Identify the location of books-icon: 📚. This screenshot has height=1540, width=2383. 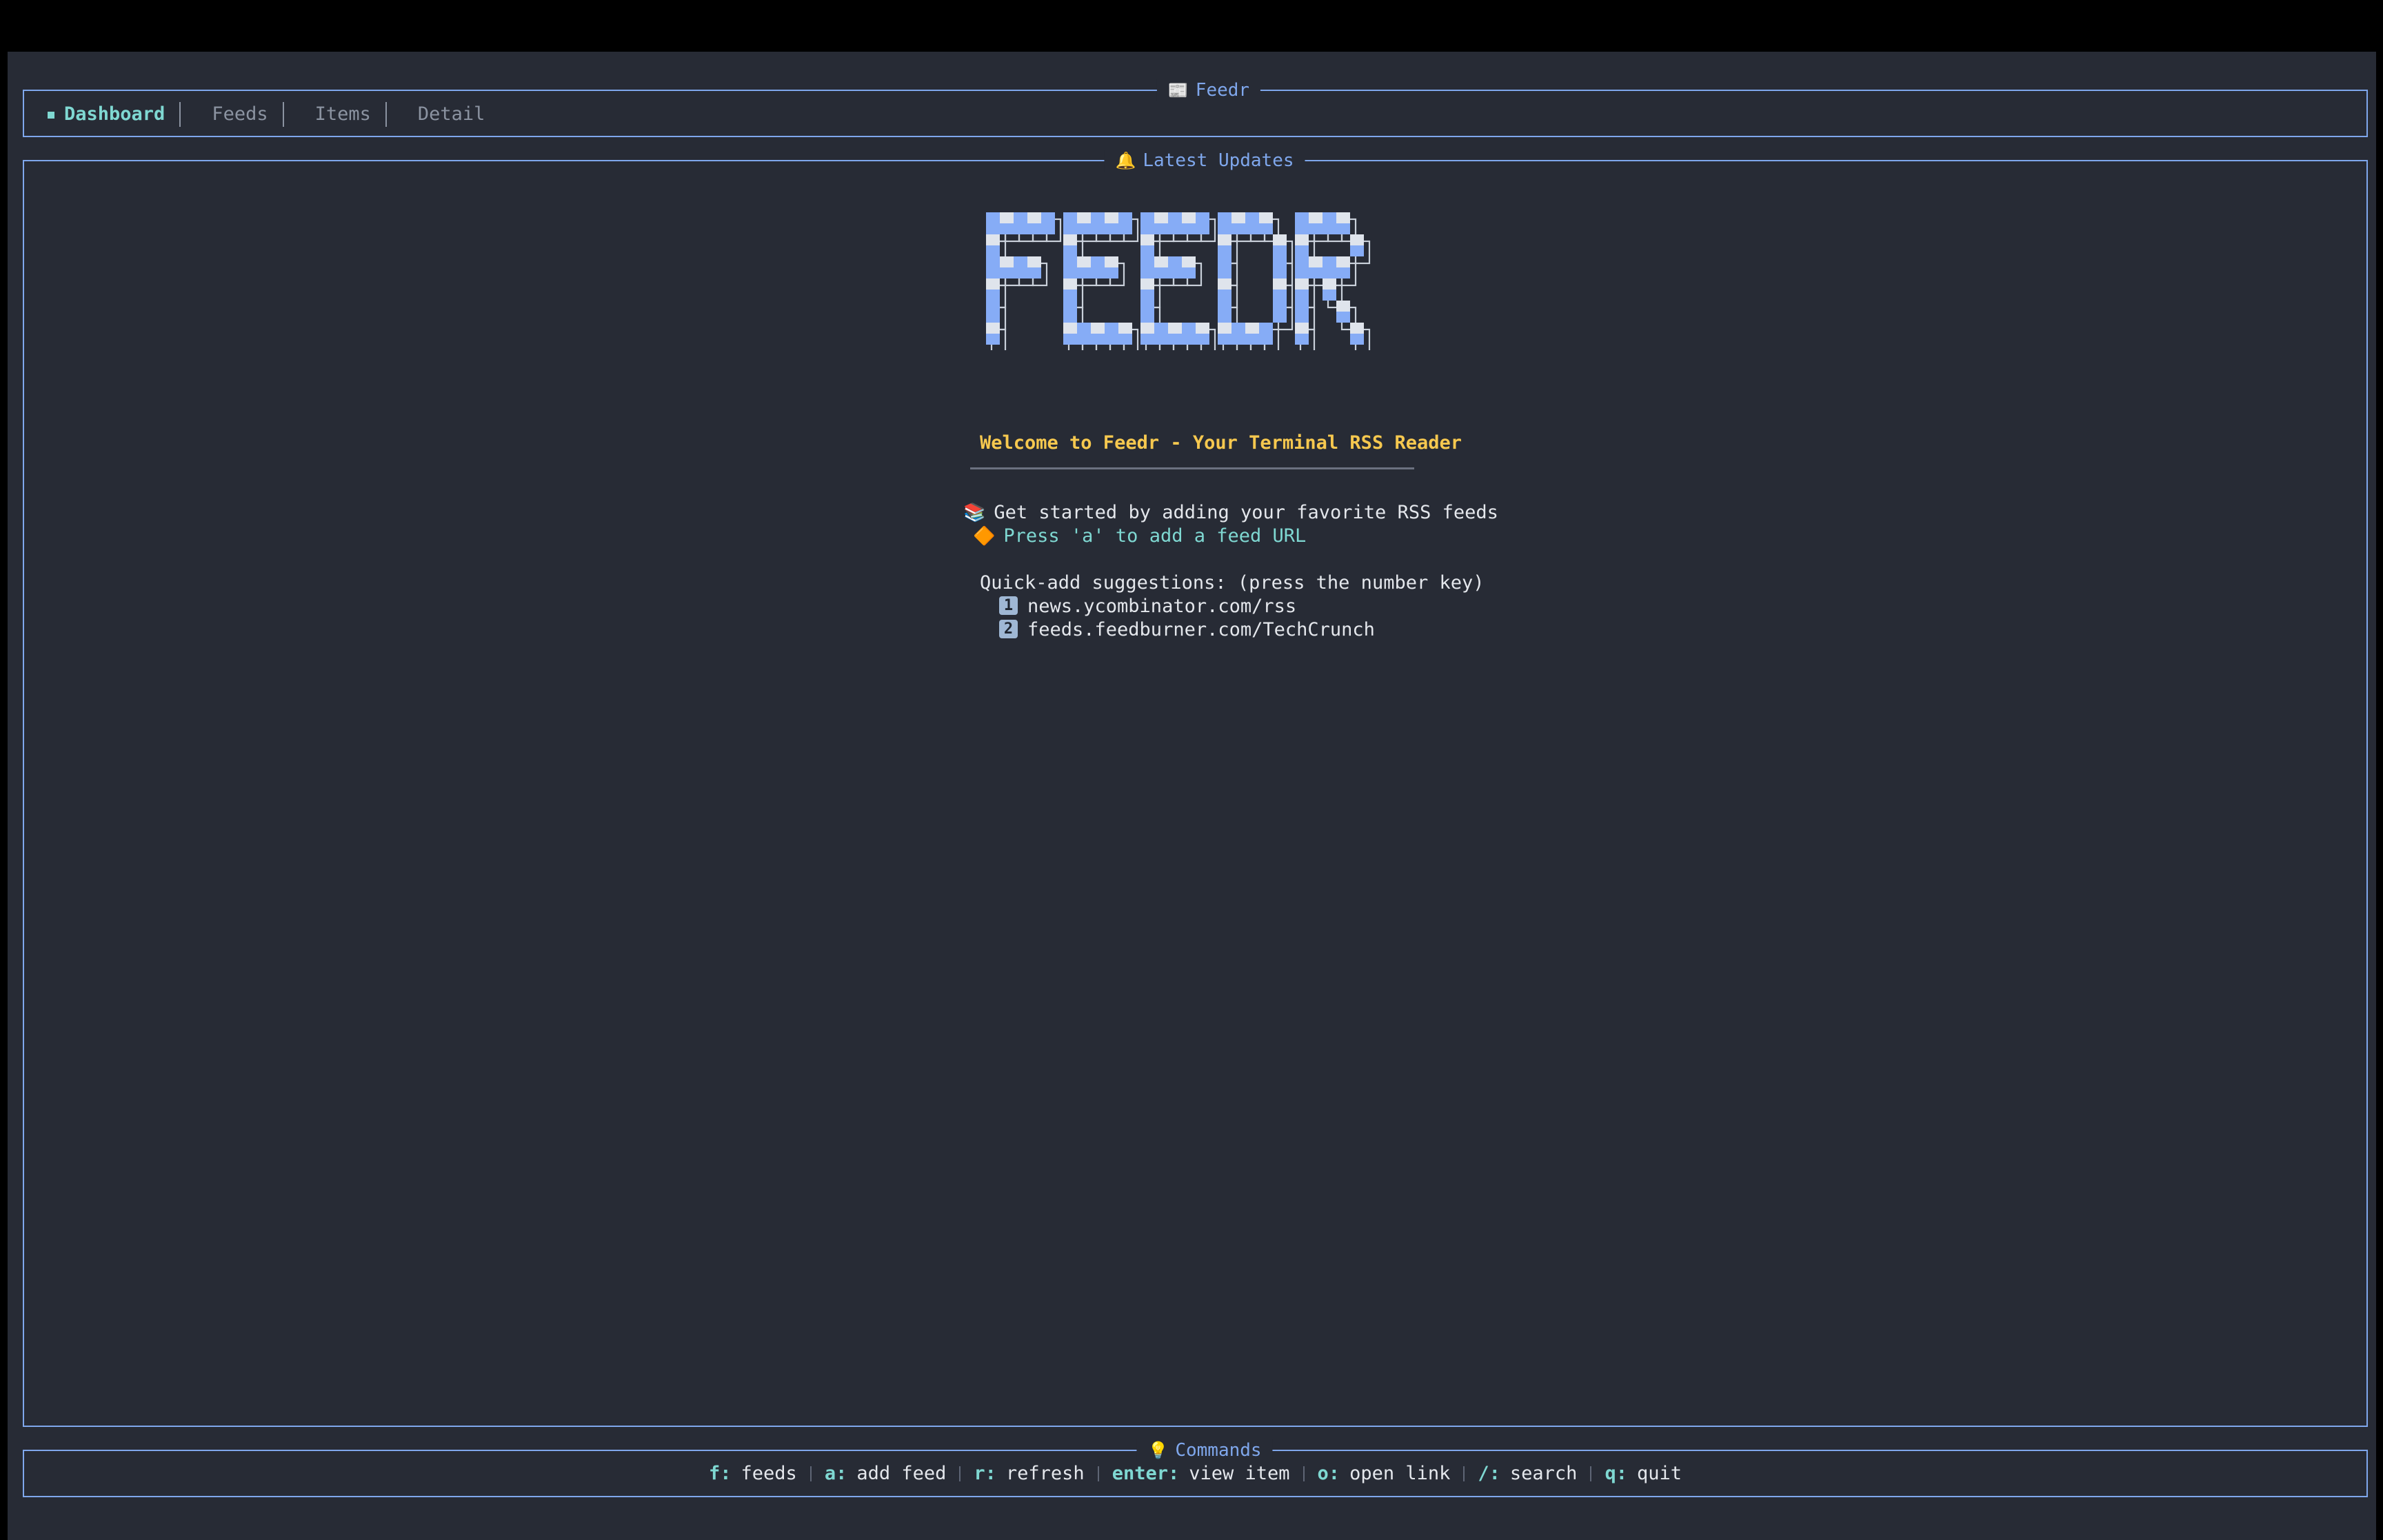
(974, 513).